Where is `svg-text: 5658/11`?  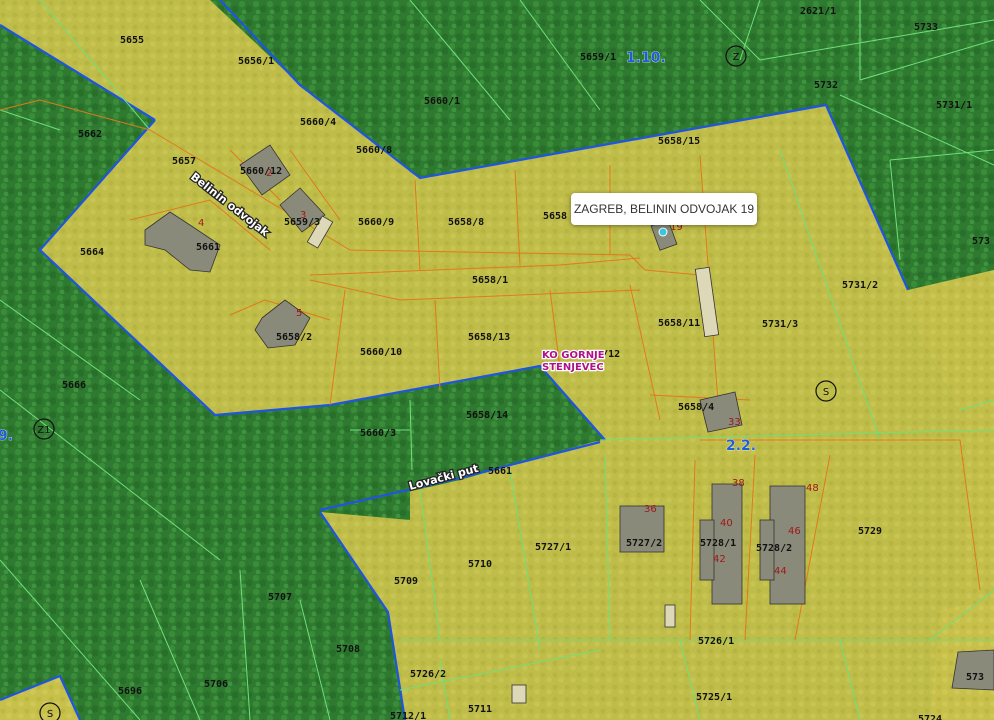 svg-text: 5658/11 is located at coordinates (679, 323).